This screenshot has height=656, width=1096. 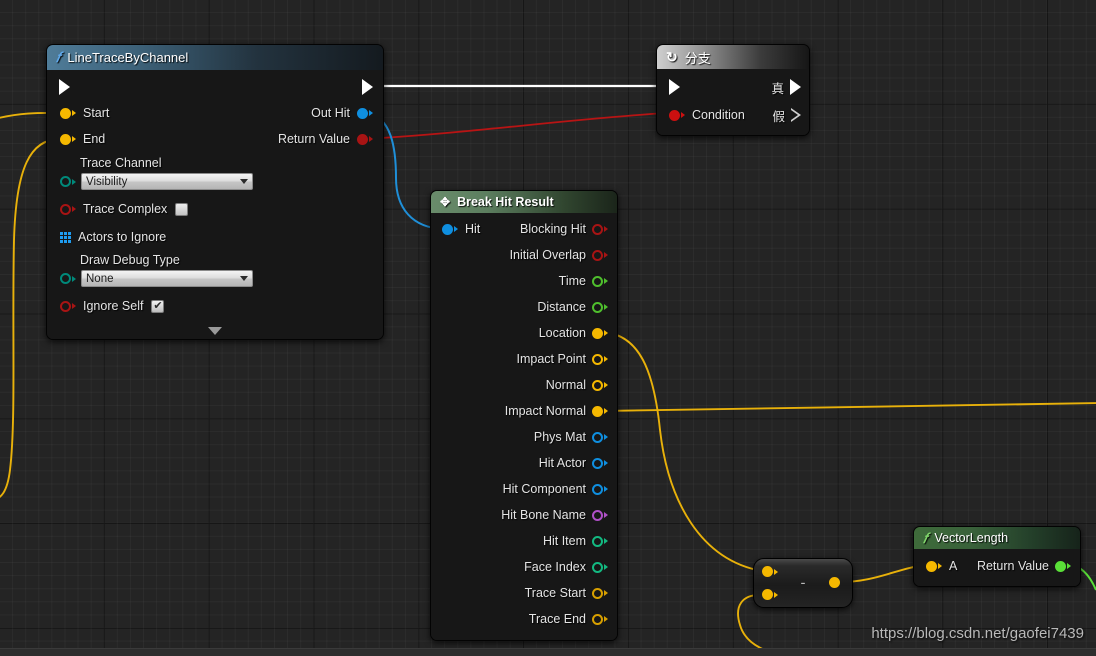 I want to click on wire-impactnormal-right, so click(x=848, y=407).